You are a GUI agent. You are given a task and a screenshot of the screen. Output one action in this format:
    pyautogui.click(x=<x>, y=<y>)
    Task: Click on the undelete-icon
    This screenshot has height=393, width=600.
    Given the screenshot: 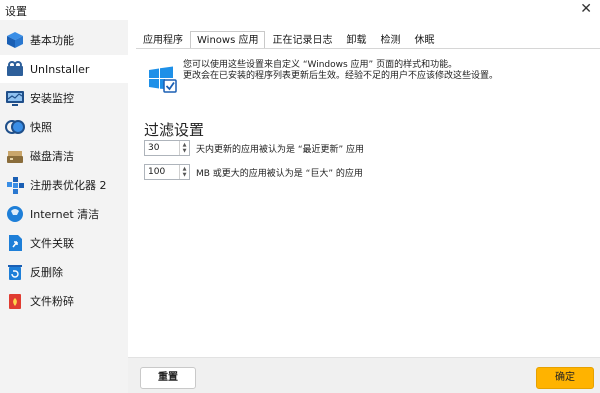 What is the action you would take?
    pyautogui.click(x=15, y=272)
    